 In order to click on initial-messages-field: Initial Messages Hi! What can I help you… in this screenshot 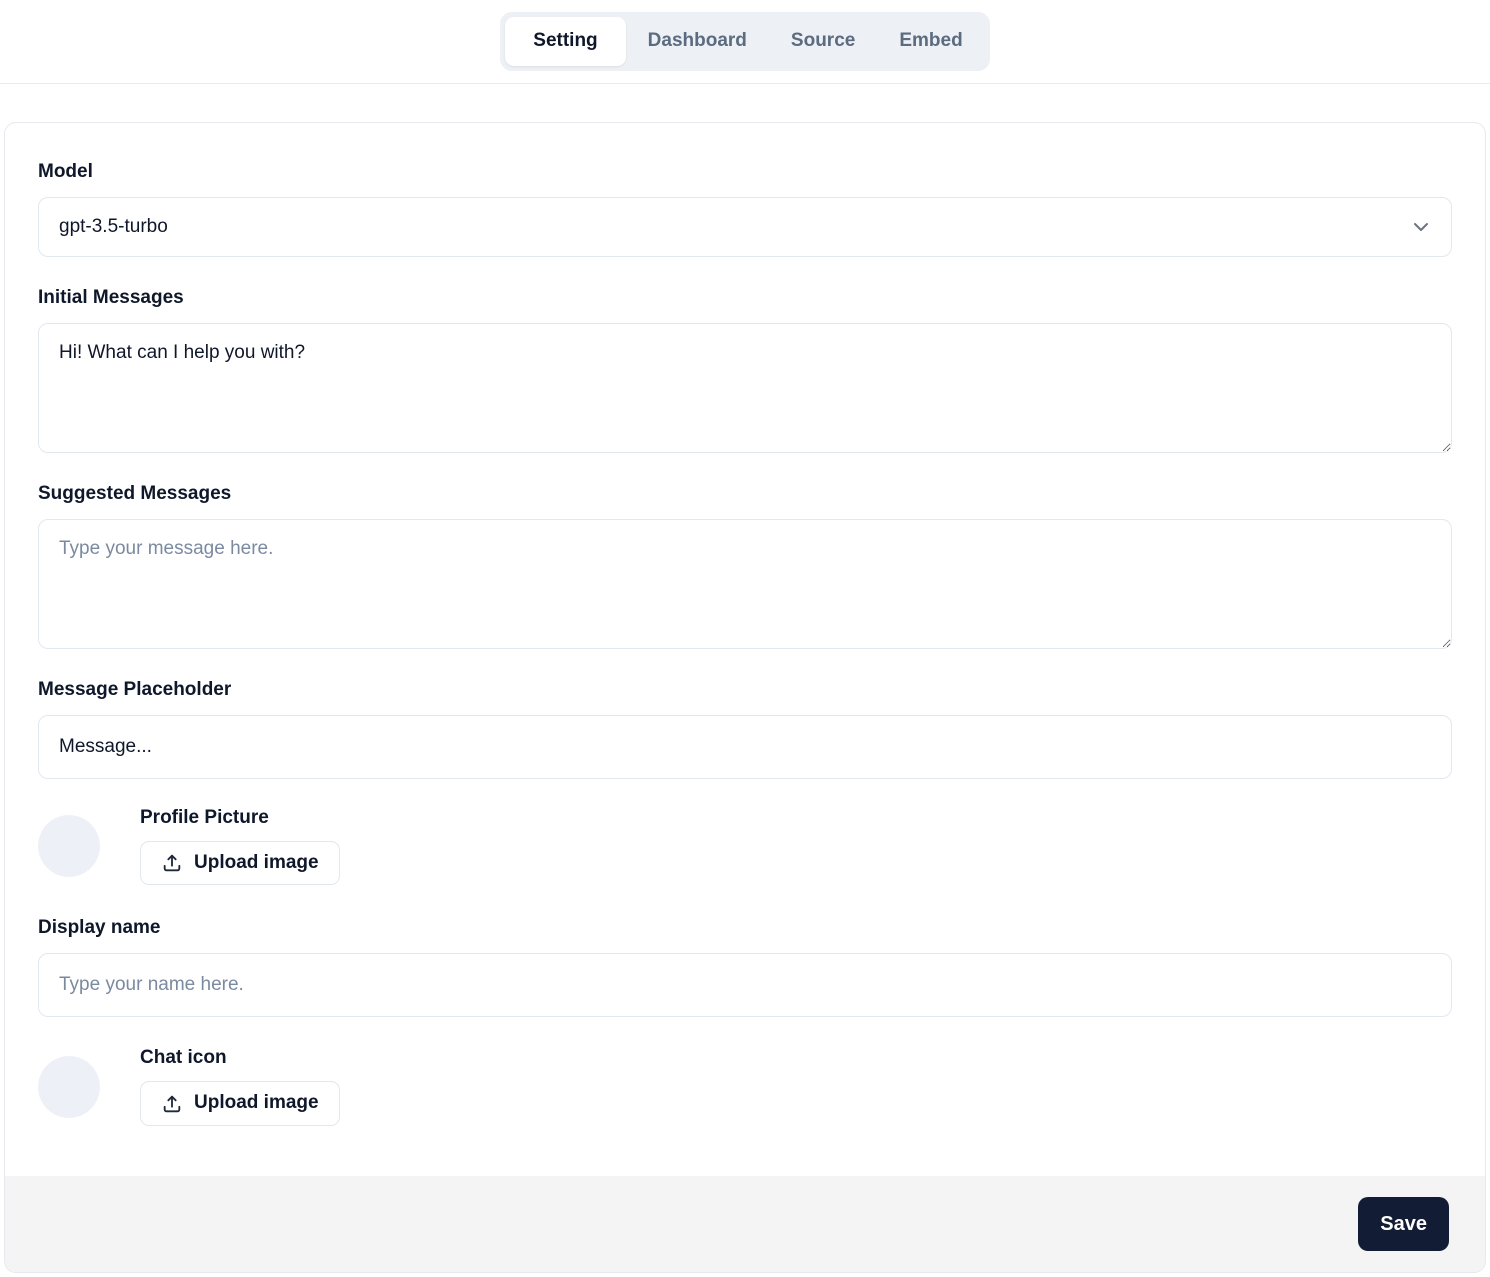, I will do `click(745, 370)`.